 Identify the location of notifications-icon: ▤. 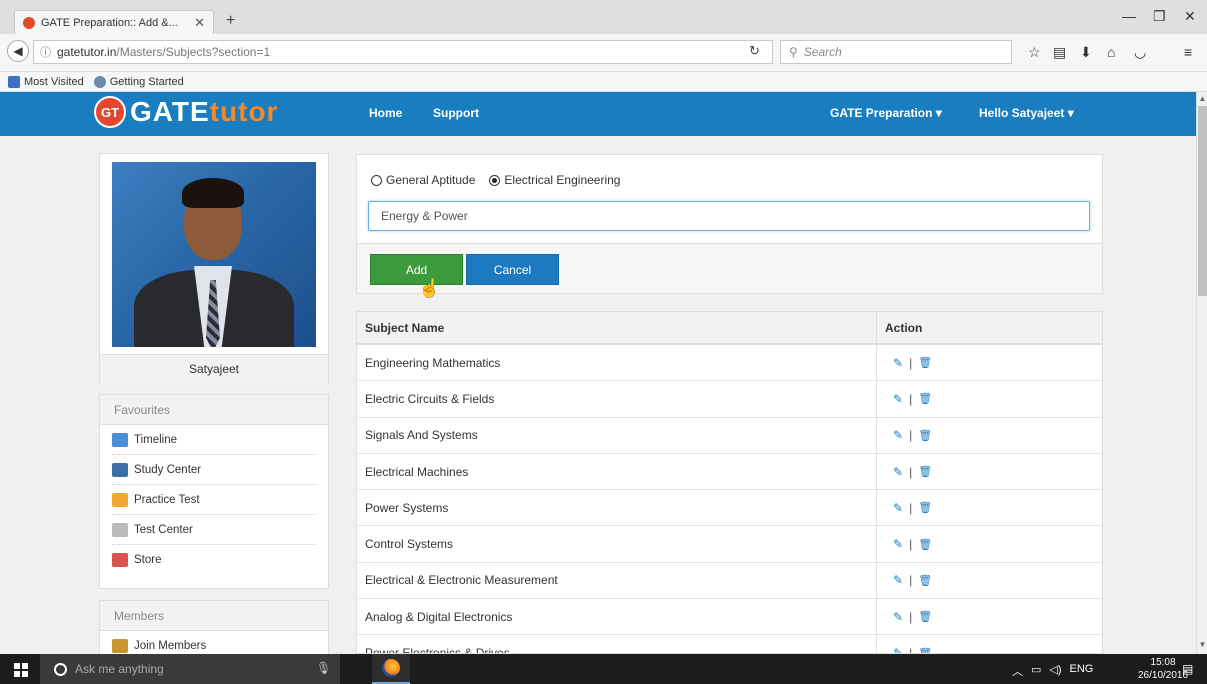
(1187, 669).